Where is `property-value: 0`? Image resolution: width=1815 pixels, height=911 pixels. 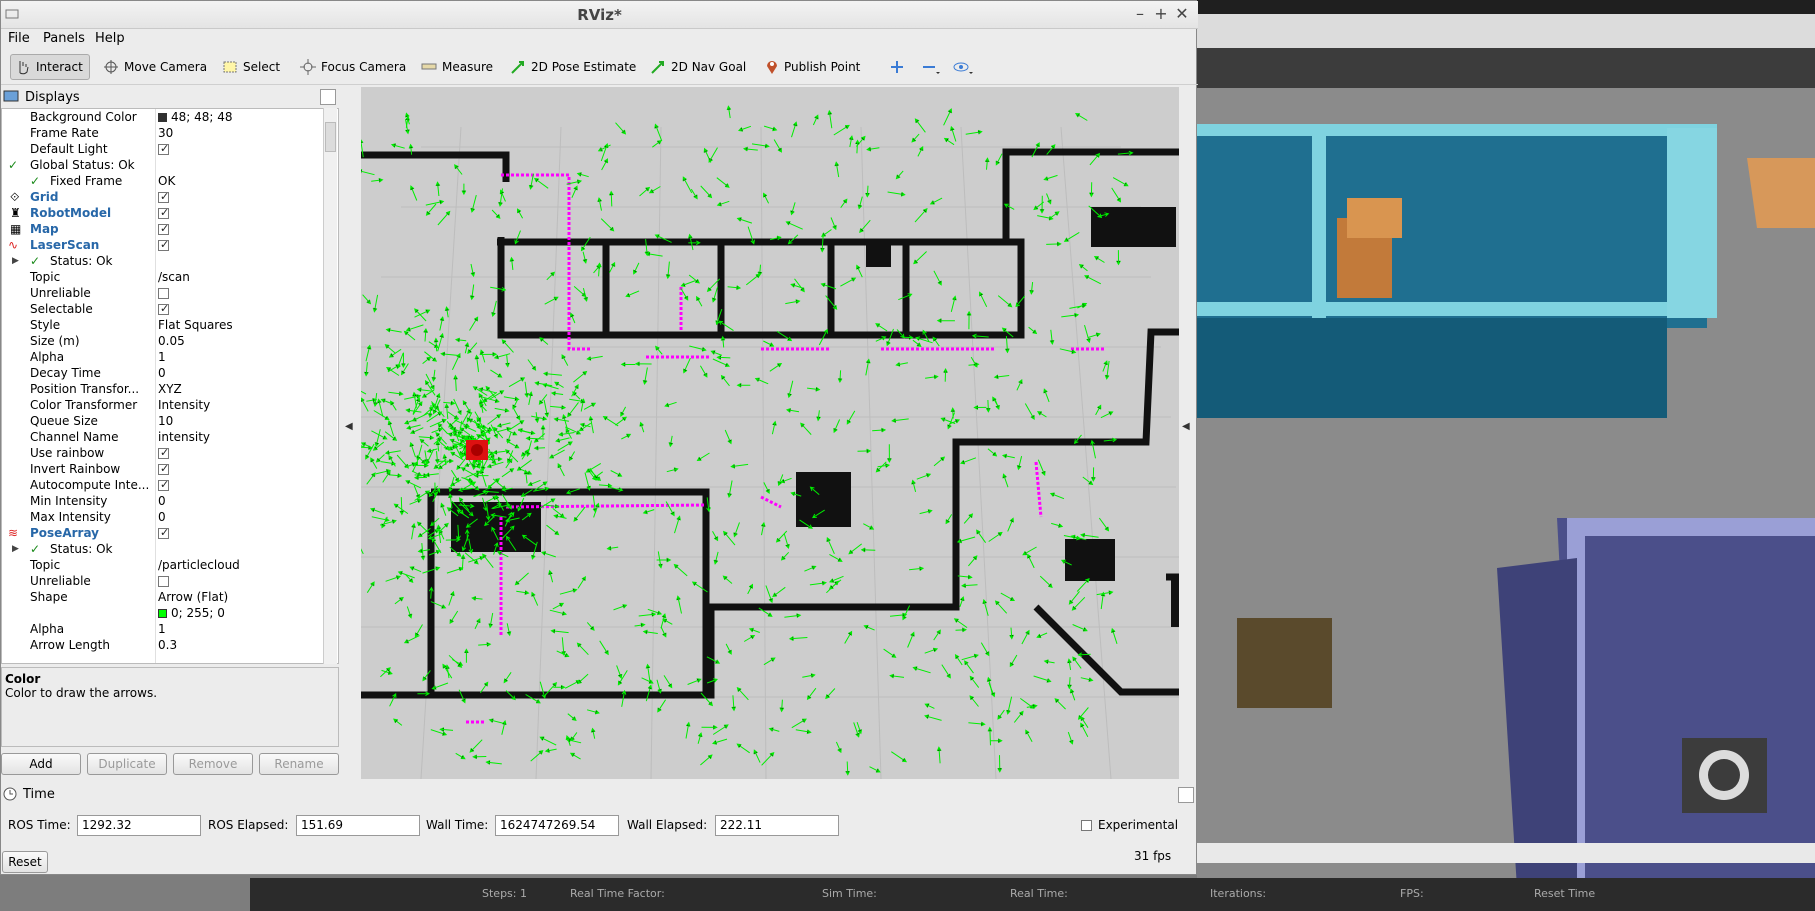 property-value: 0 is located at coordinates (162, 373).